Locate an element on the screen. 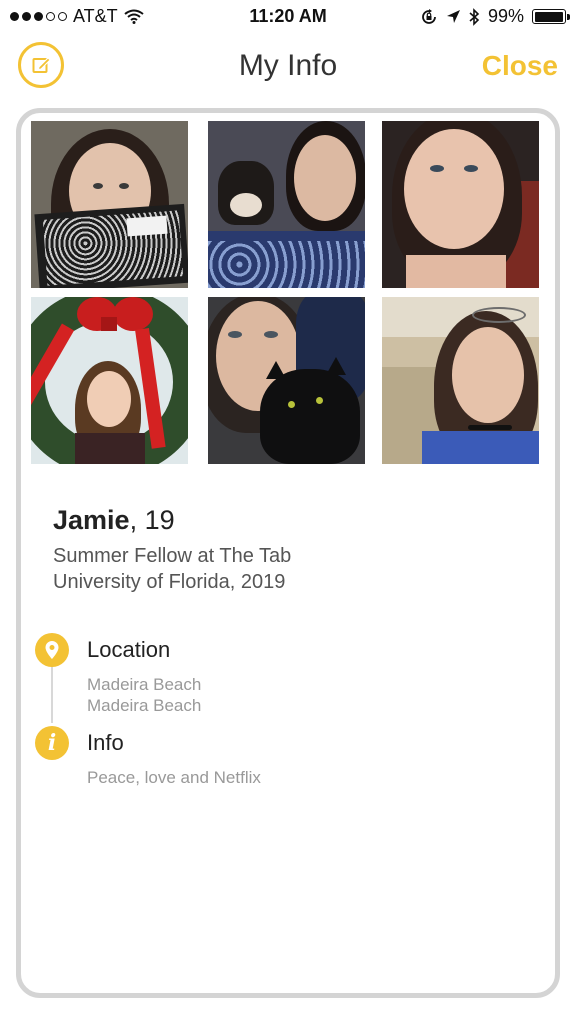  profile-job: Summer Fellow at The Tab is located at coordinates (172, 556).